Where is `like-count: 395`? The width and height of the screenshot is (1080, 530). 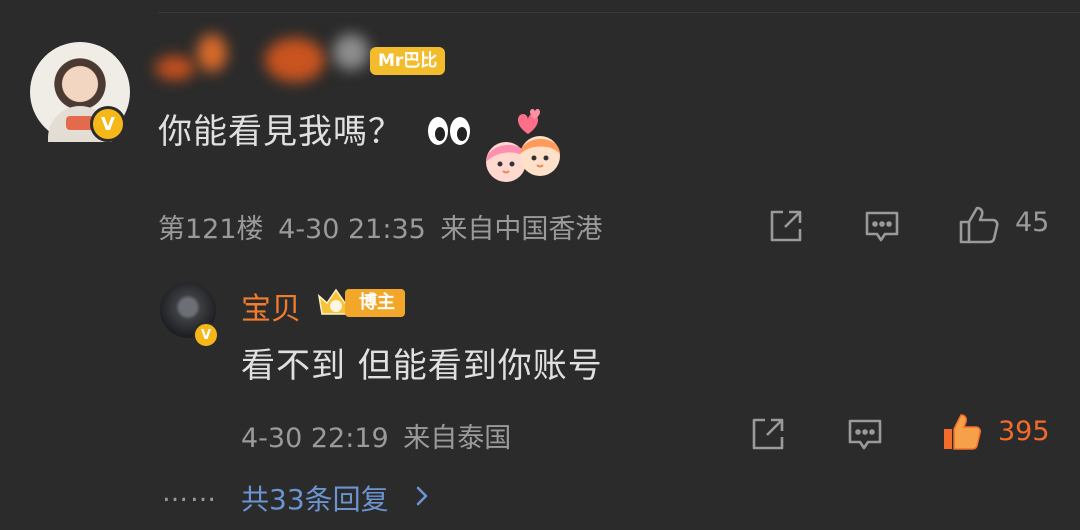
like-count: 395 is located at coordinates (1024, 431).